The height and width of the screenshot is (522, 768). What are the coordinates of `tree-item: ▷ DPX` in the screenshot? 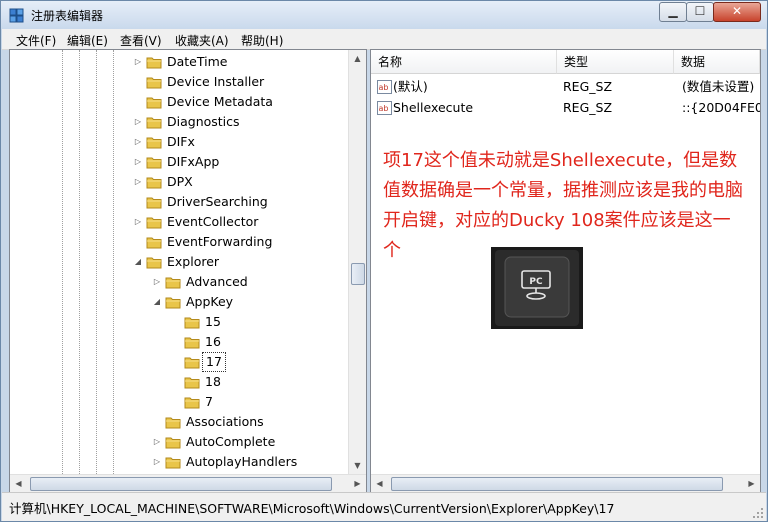 It's located at (179, 182).